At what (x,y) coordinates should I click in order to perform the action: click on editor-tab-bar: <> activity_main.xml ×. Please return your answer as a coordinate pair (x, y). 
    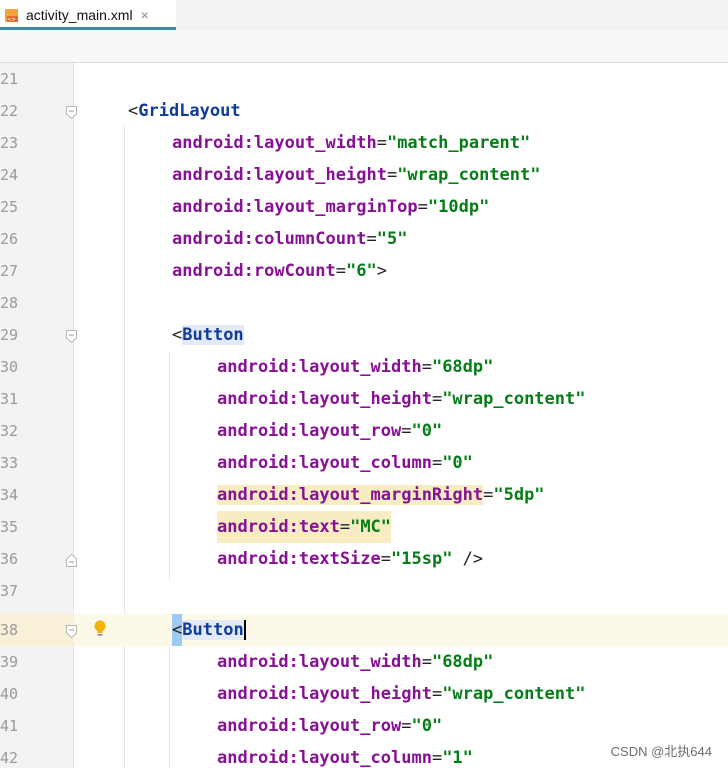
    Looking at the image, I should click on (364, 15).